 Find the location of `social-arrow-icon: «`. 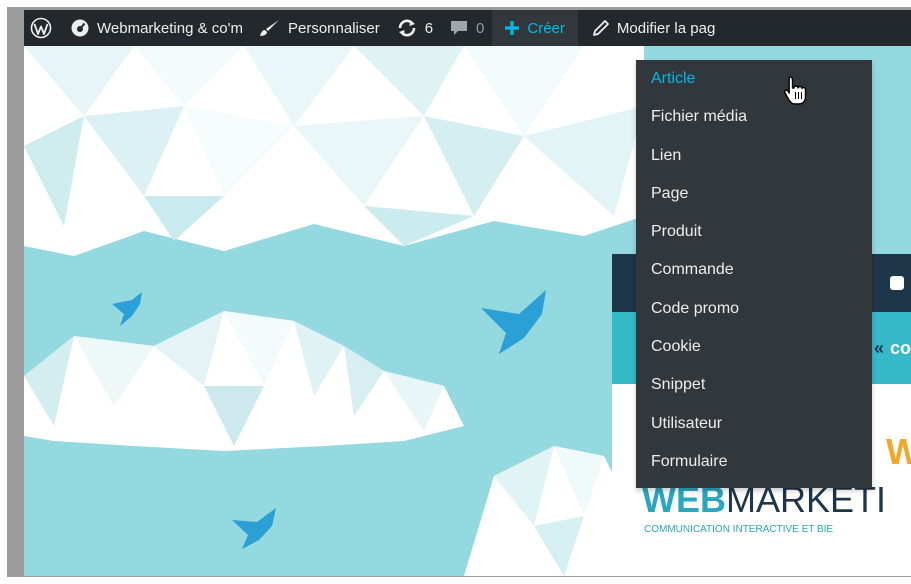

social-arrow-icon: « is located at coordinates (879, 348).